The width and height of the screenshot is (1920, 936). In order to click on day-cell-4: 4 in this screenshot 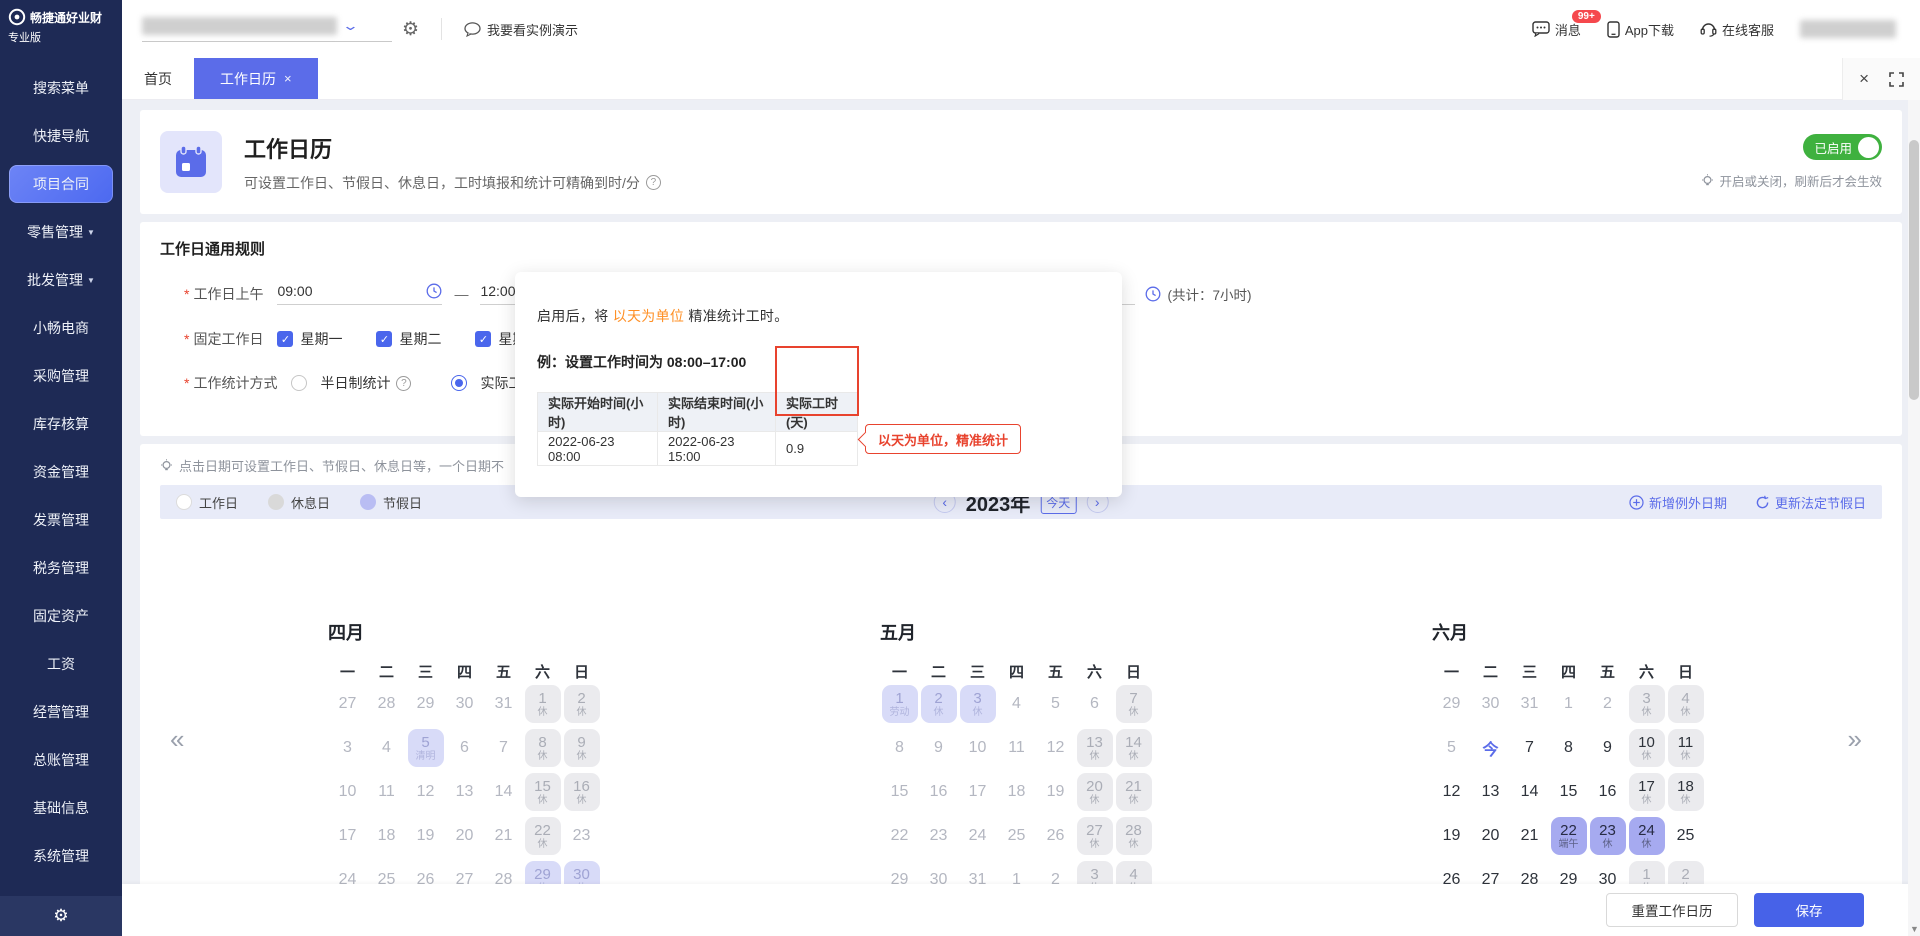, I will do `click(386, 748)`.